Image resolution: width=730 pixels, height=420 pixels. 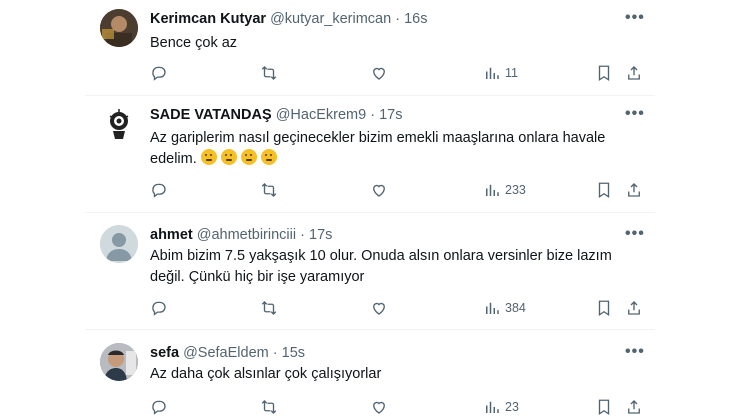 I want to click on user-handle: @kutyar_kerimcan, so click(x=330, y=19).